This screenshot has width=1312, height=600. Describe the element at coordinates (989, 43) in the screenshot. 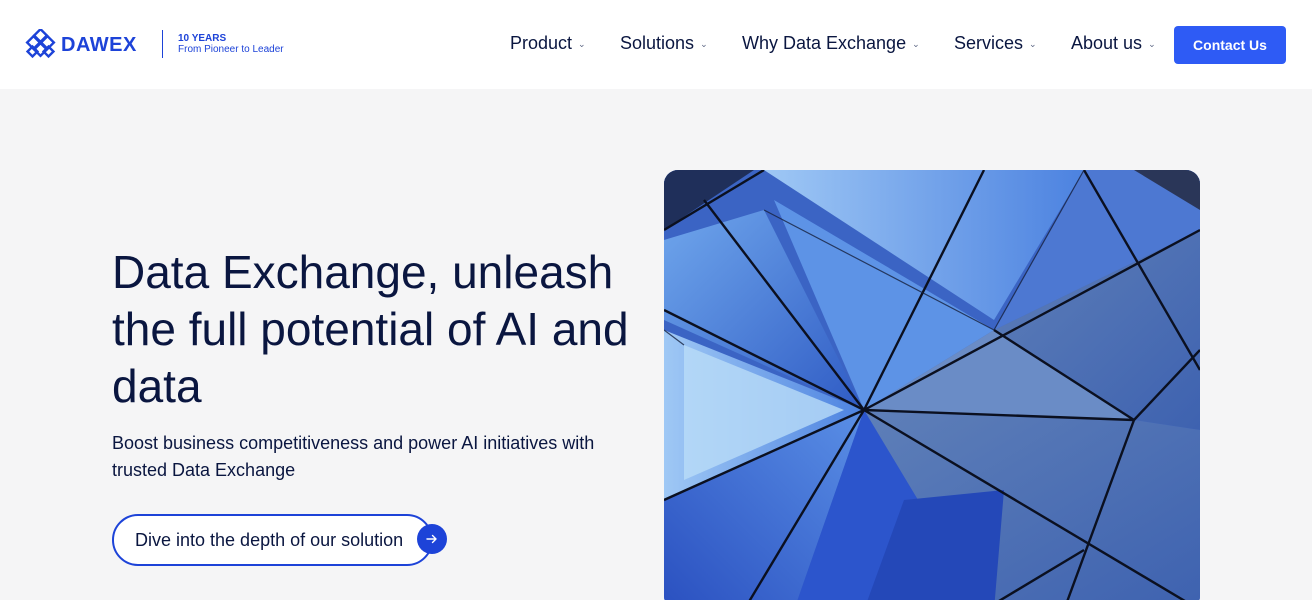

I see `nav-item-label: Services` at that location.